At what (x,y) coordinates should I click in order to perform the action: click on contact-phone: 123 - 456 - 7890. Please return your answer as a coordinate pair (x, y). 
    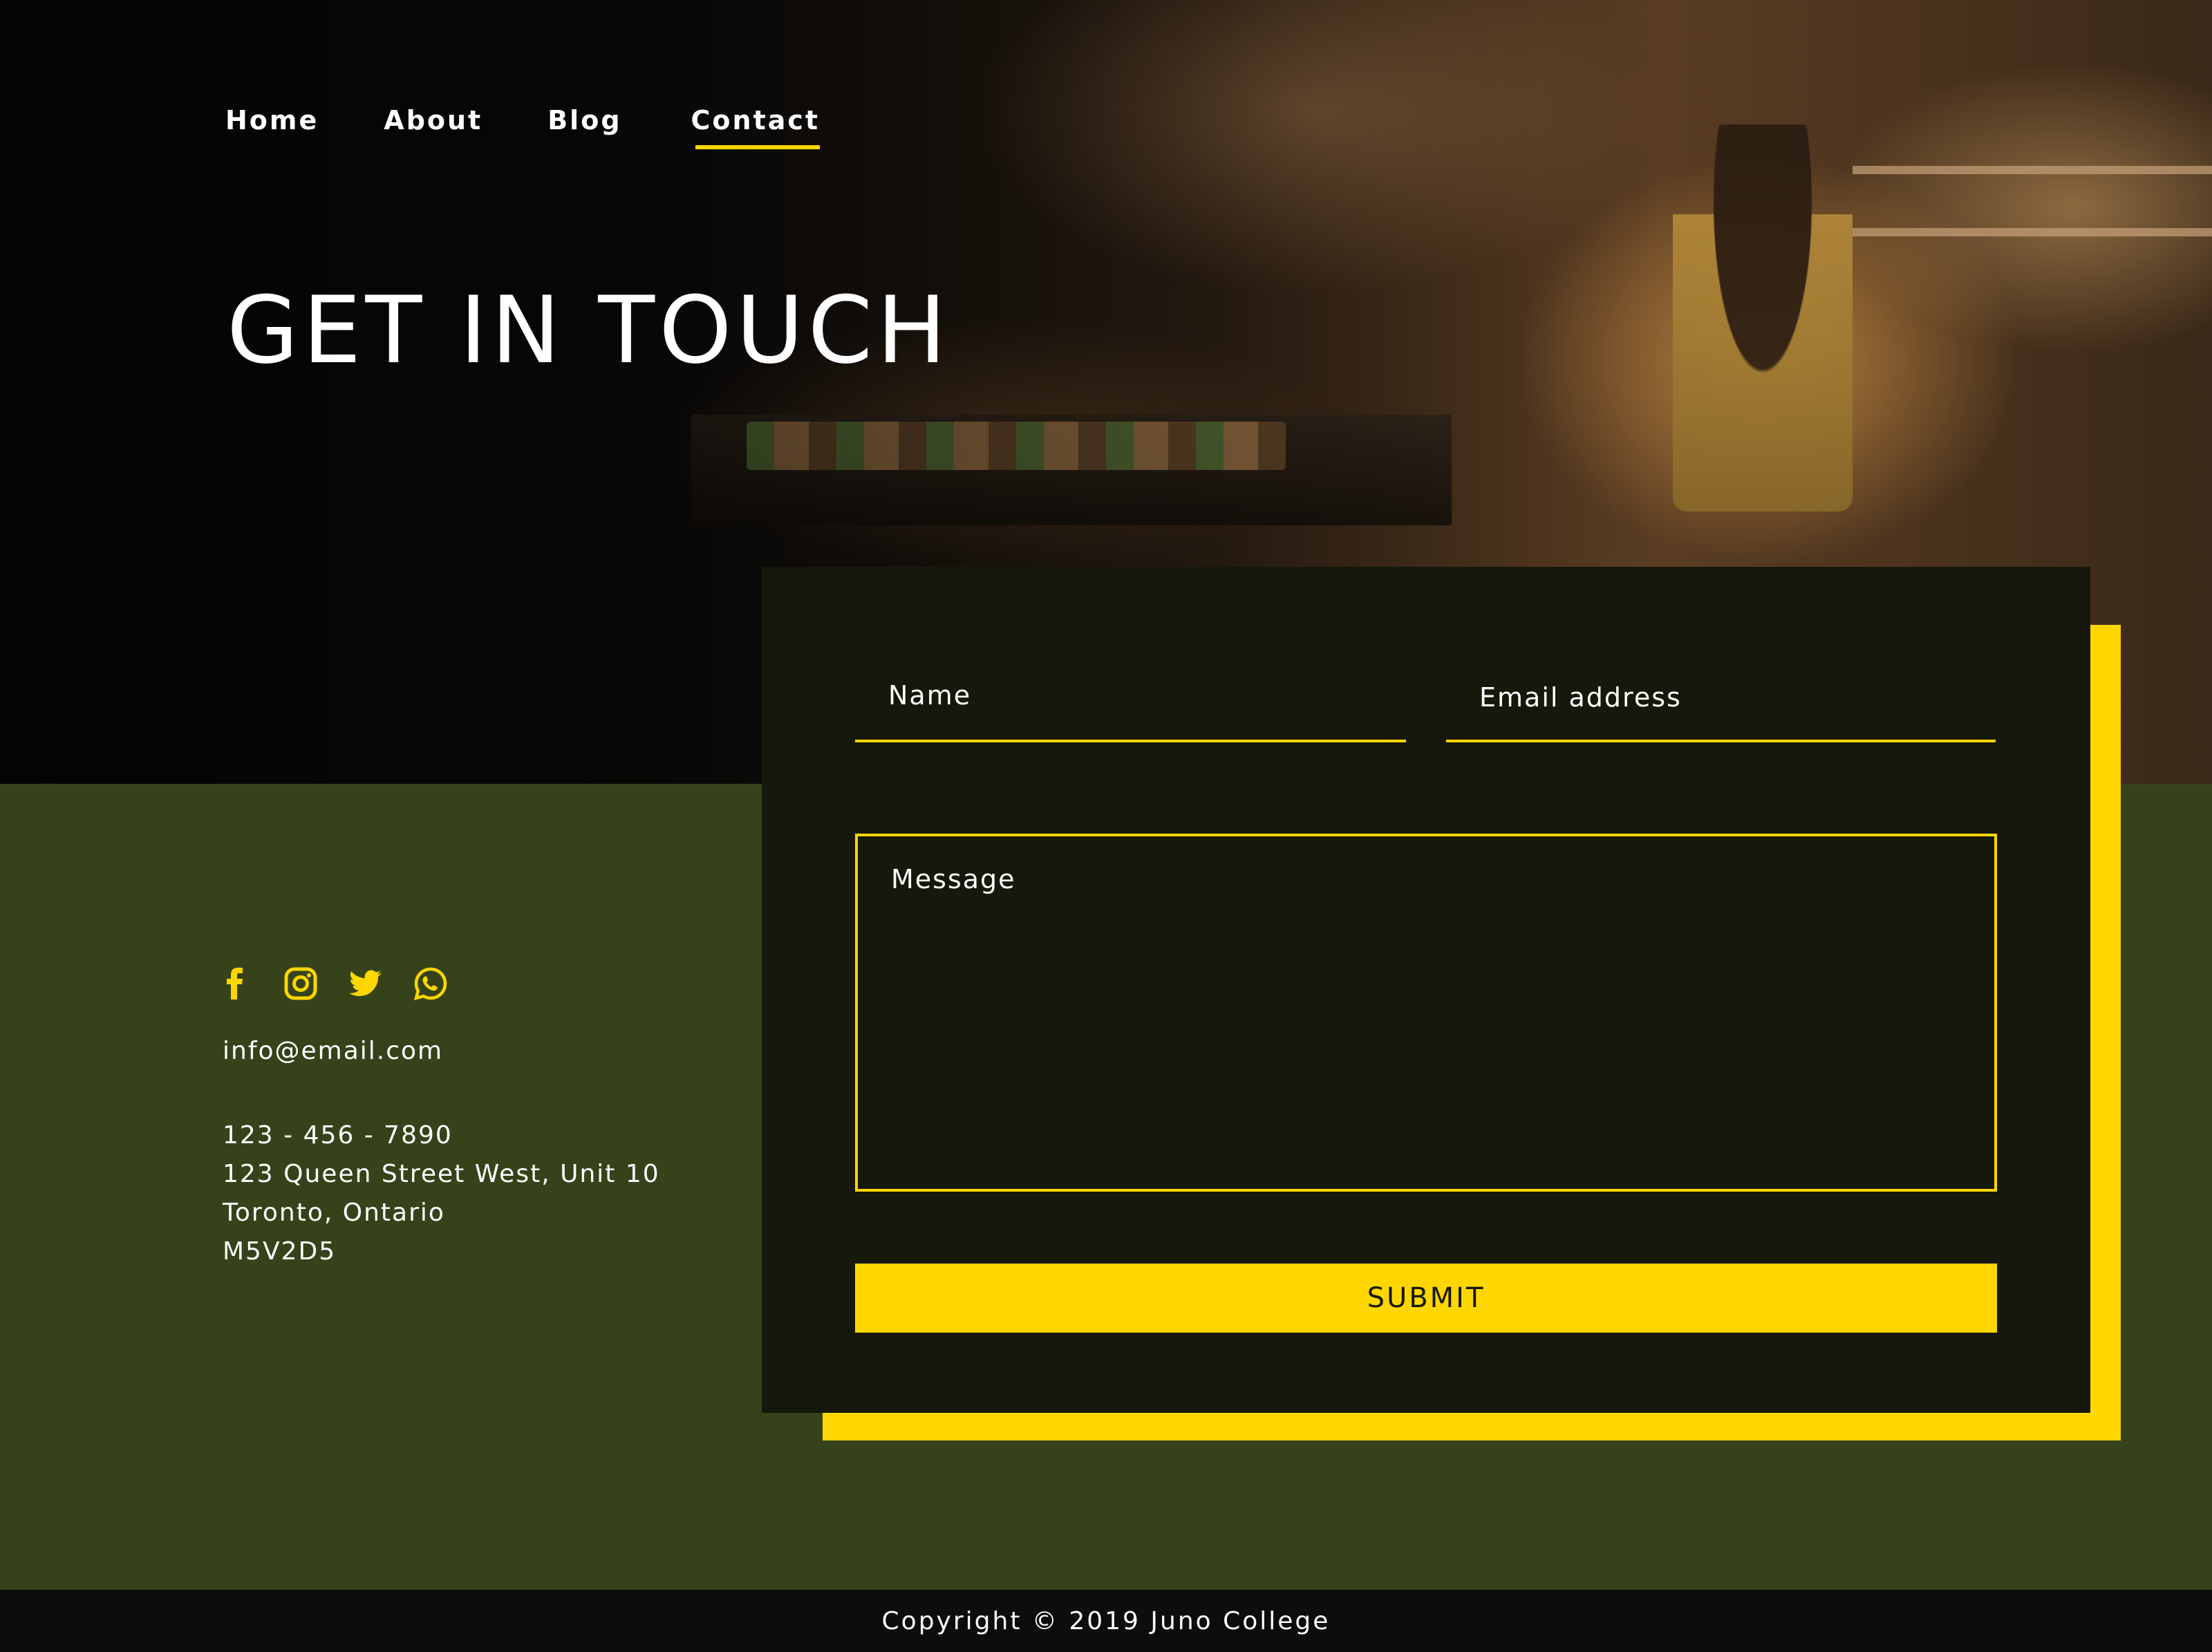
    Looking at the image, I should click on (338, 1135).